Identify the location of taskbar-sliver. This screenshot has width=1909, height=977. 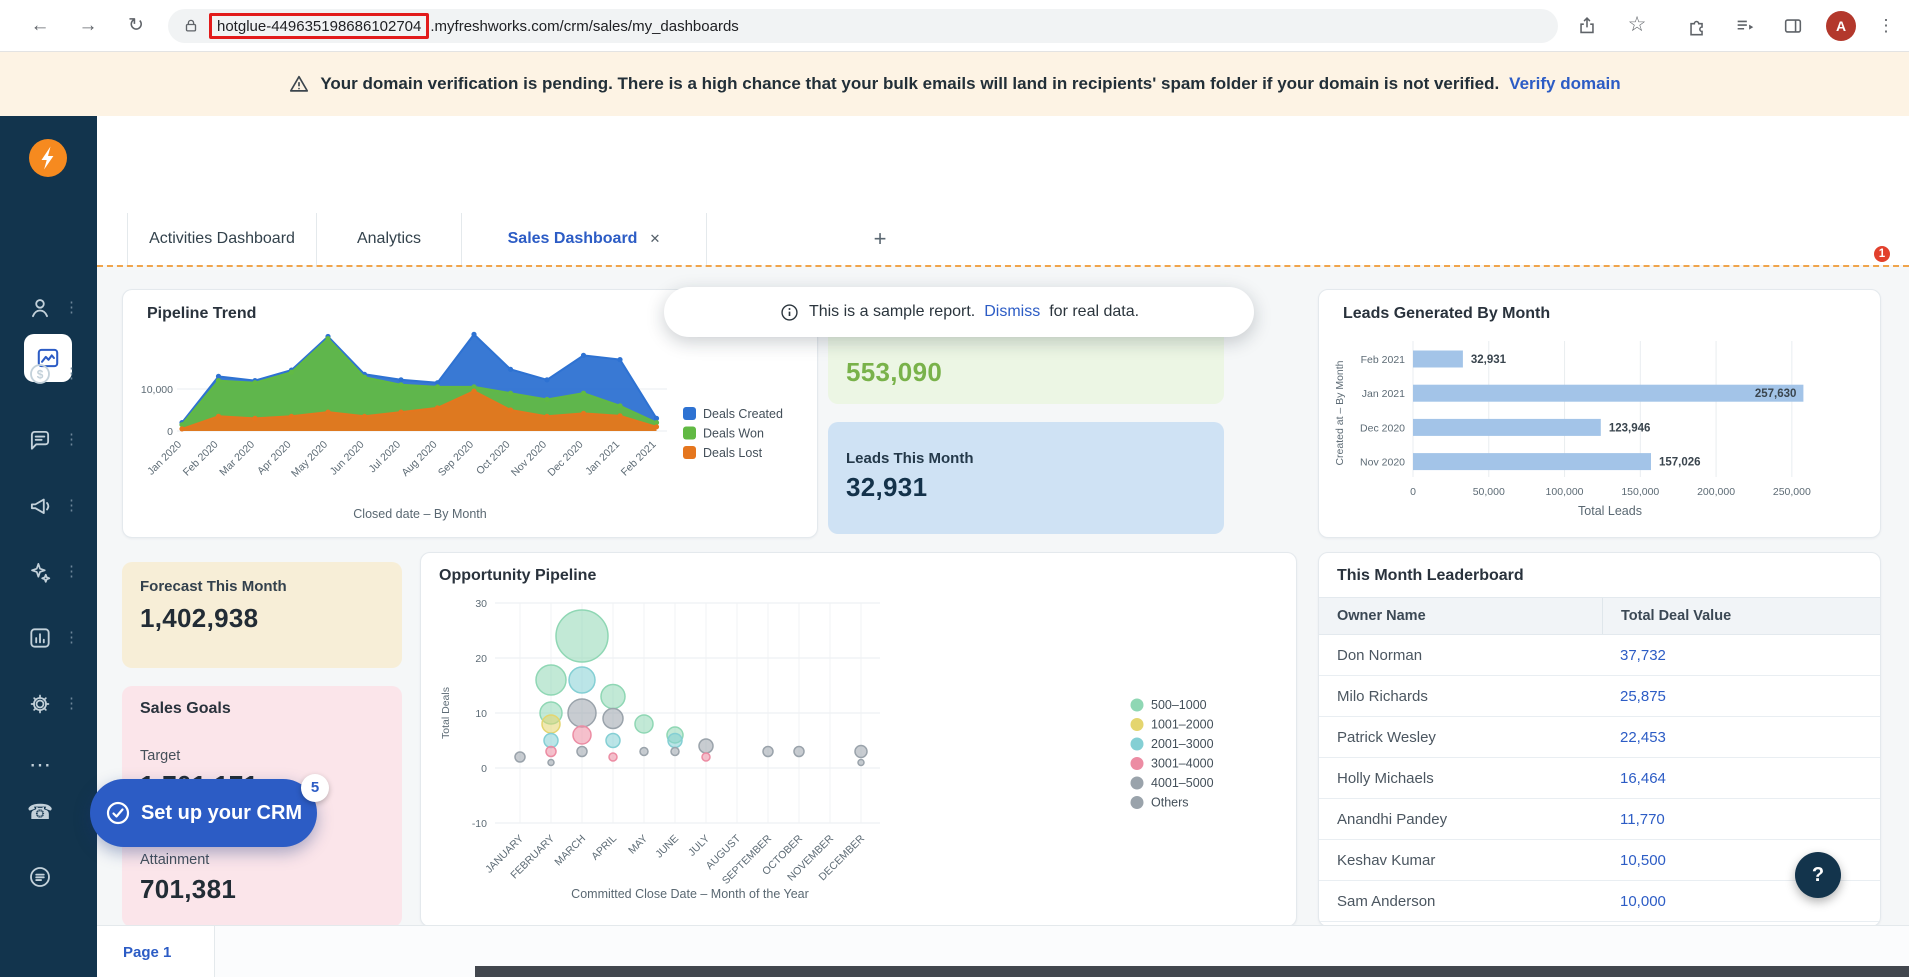
(1192, 971).